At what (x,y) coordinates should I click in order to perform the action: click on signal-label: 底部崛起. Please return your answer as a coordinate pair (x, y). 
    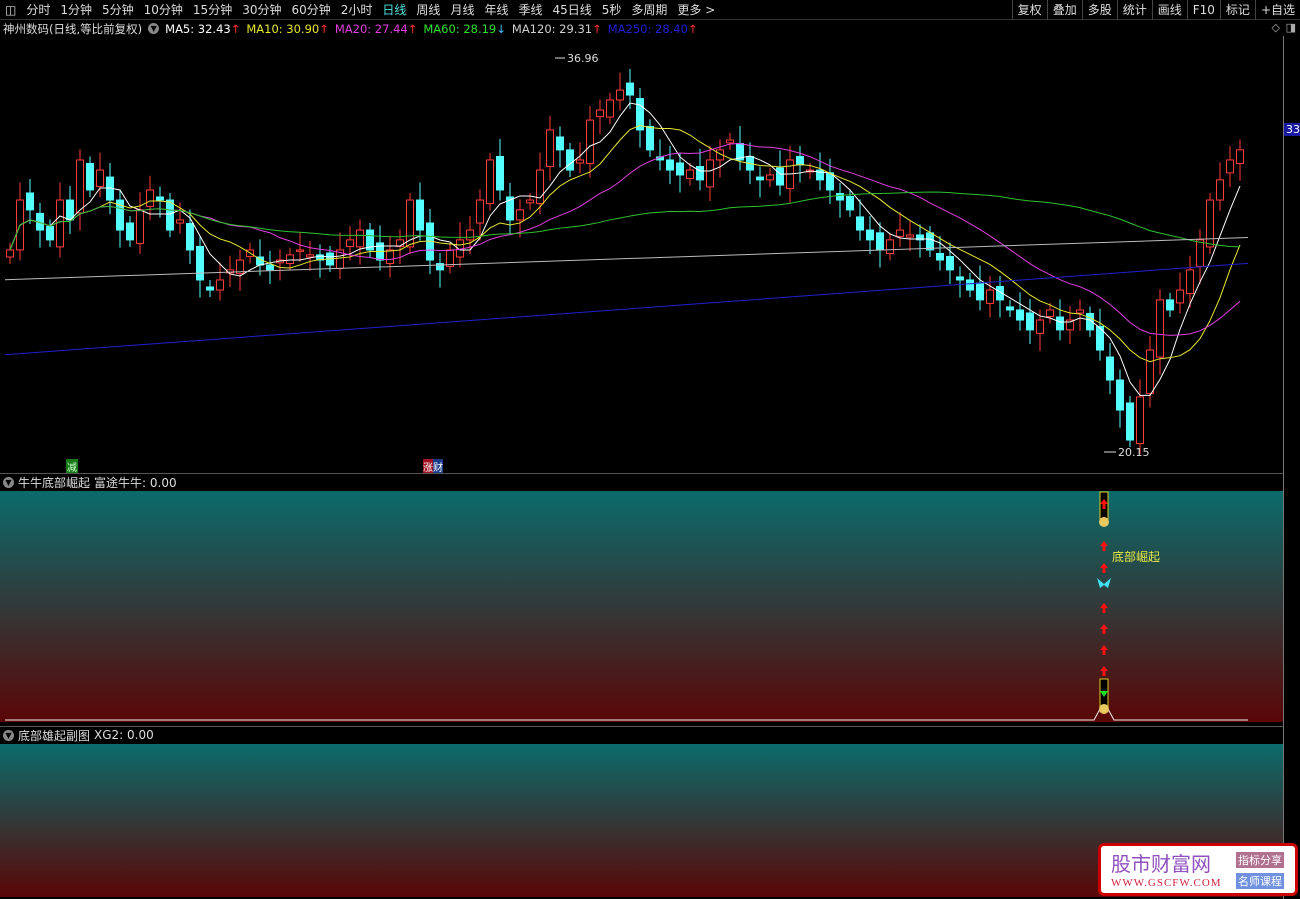
    Looking at the image, I should click on (1136, 557).